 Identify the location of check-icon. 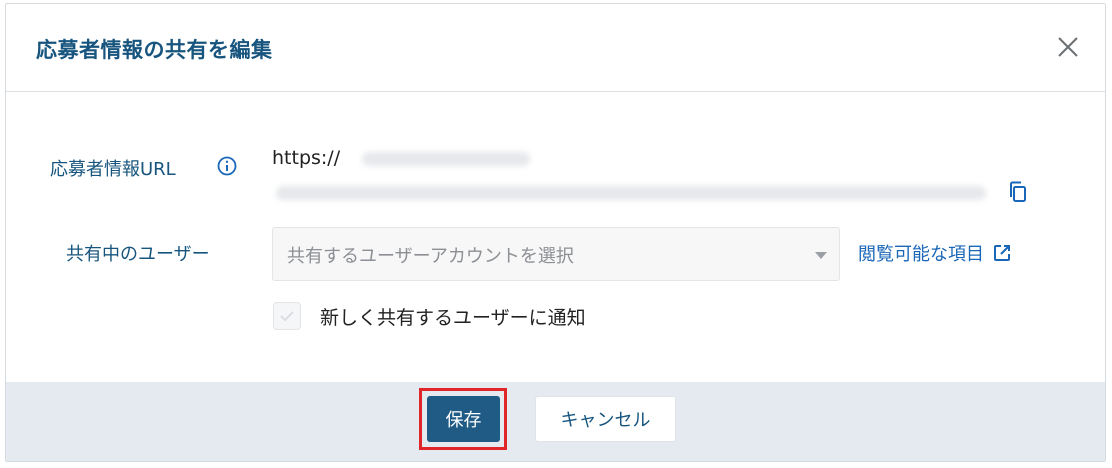
(287, 316).